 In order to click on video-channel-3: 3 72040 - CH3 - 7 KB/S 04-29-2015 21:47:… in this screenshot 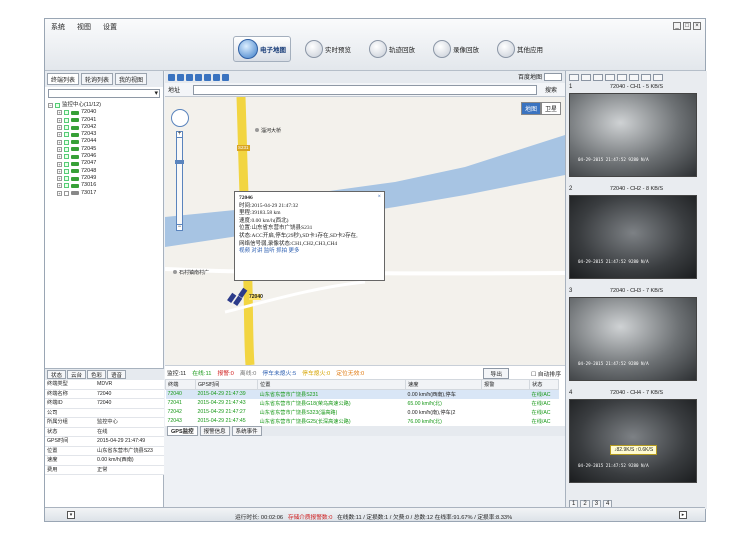, I will do `click(636, 338)`.